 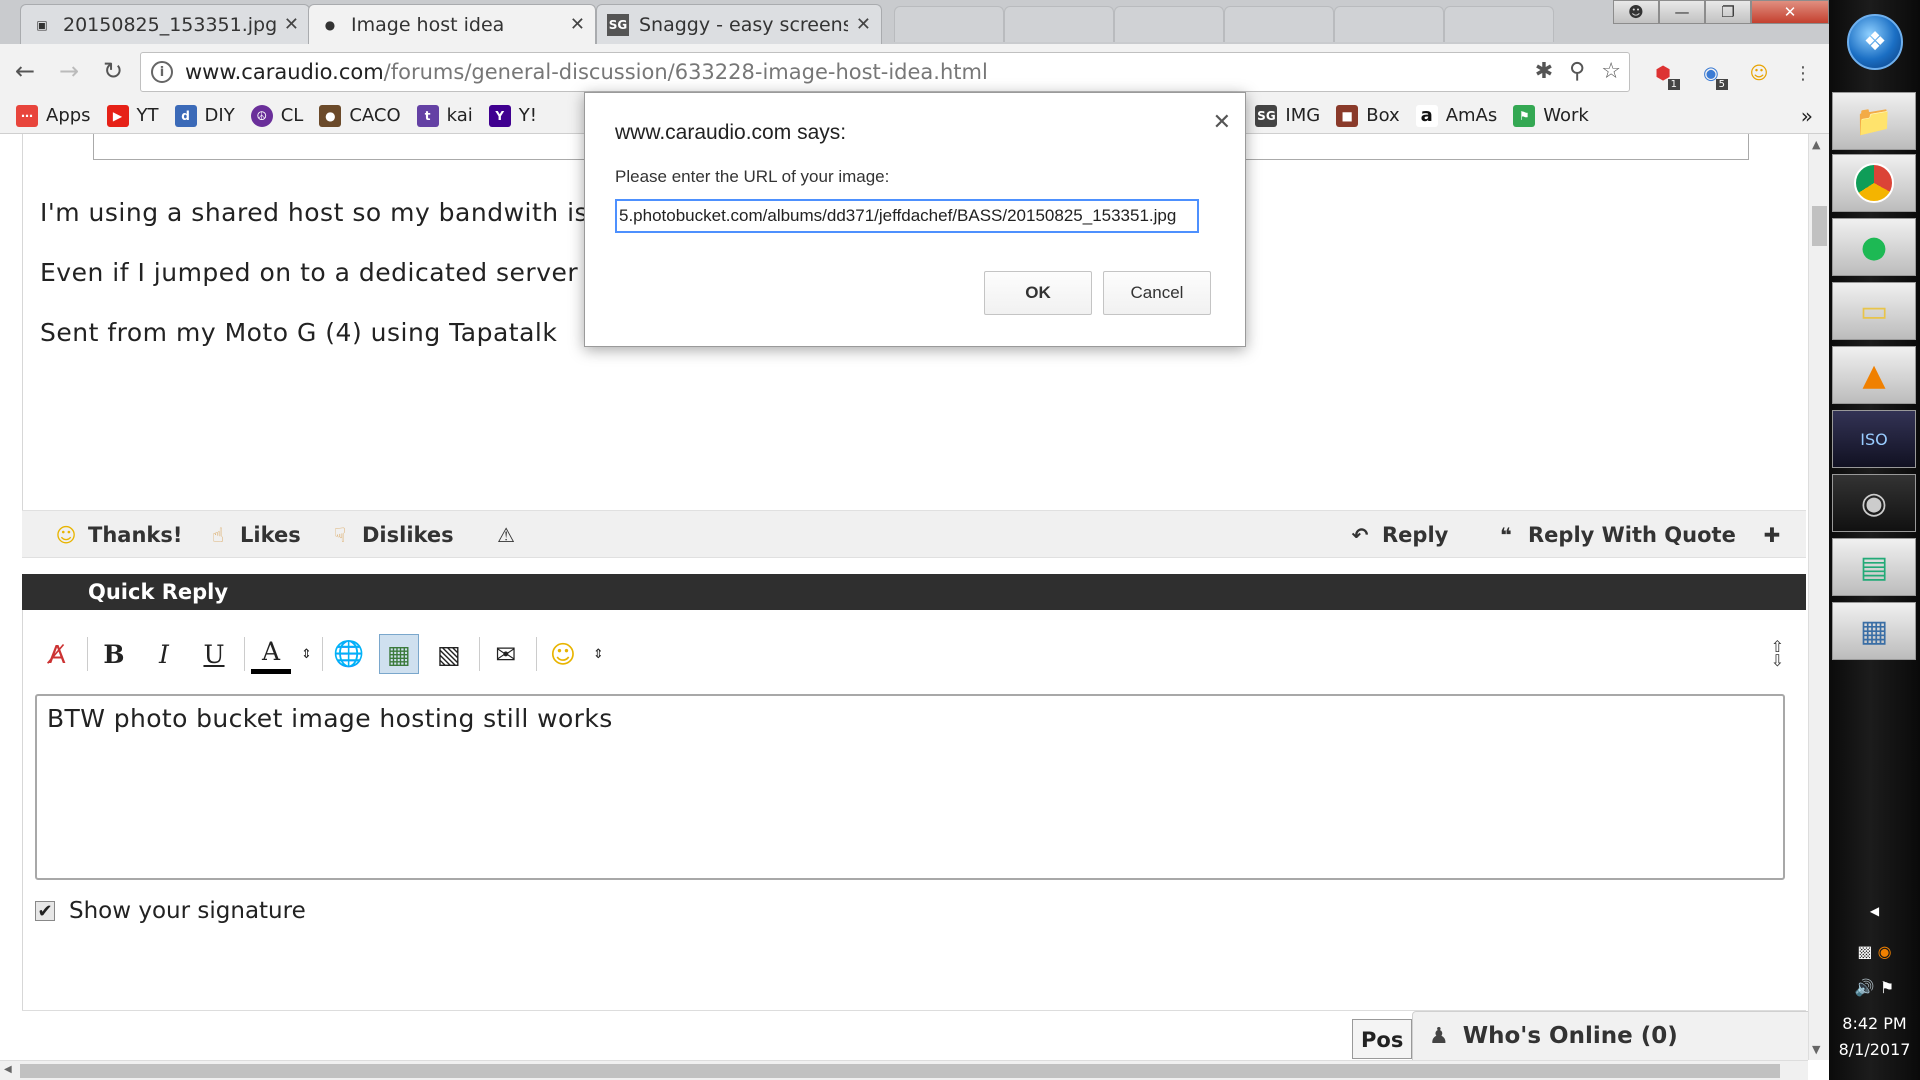 What do you see at coordinates (165, 24) in the screenshot?
I see `tab-photobucket: ▣ 20150825_153351.jpg Ph ✕` at bounding box center [165, 24].